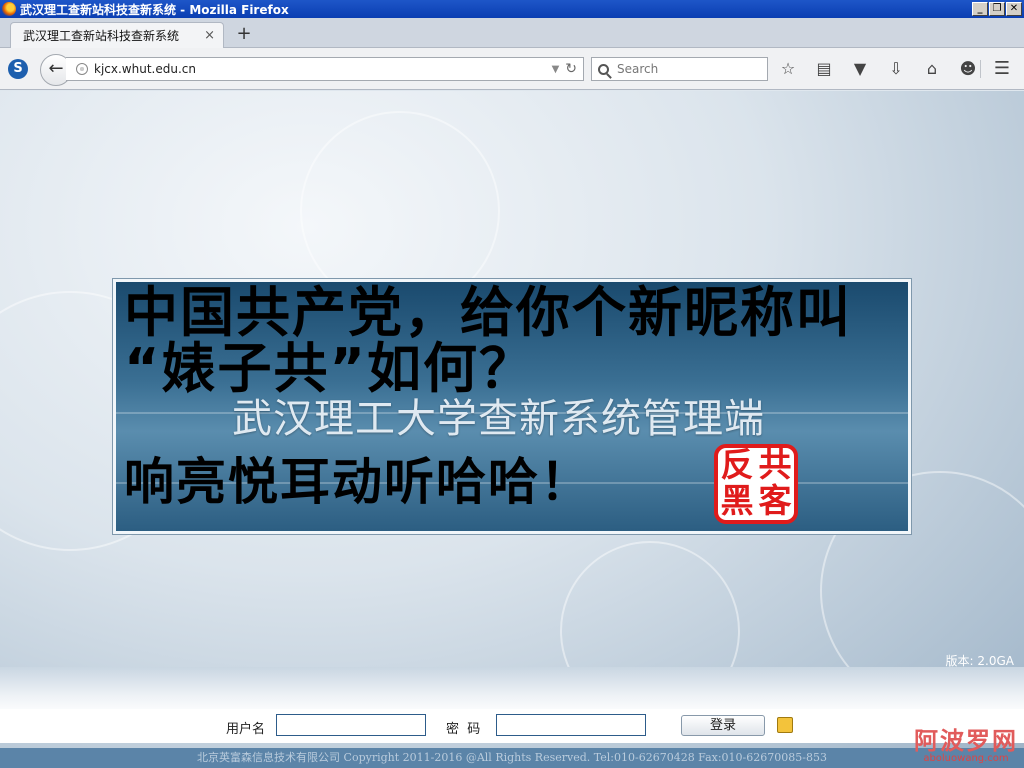 The height and width of the screenshot is (768, 1024). Describe the element at coordinates (9, 9) in the screenshot. I see `firefox-icon` at that location.